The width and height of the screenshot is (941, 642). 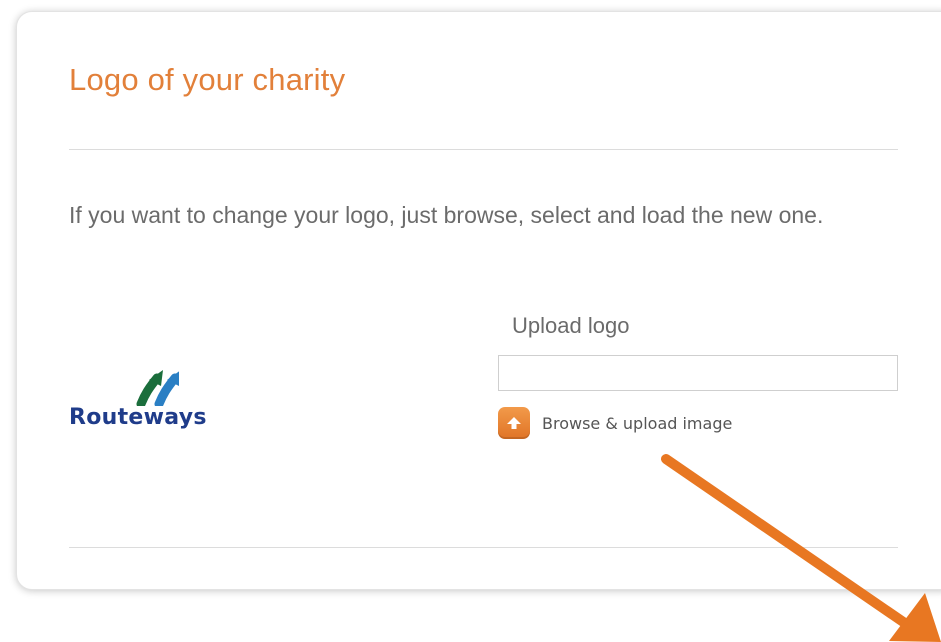 I want to click on divider-bottom, so click(x=483, y=547).